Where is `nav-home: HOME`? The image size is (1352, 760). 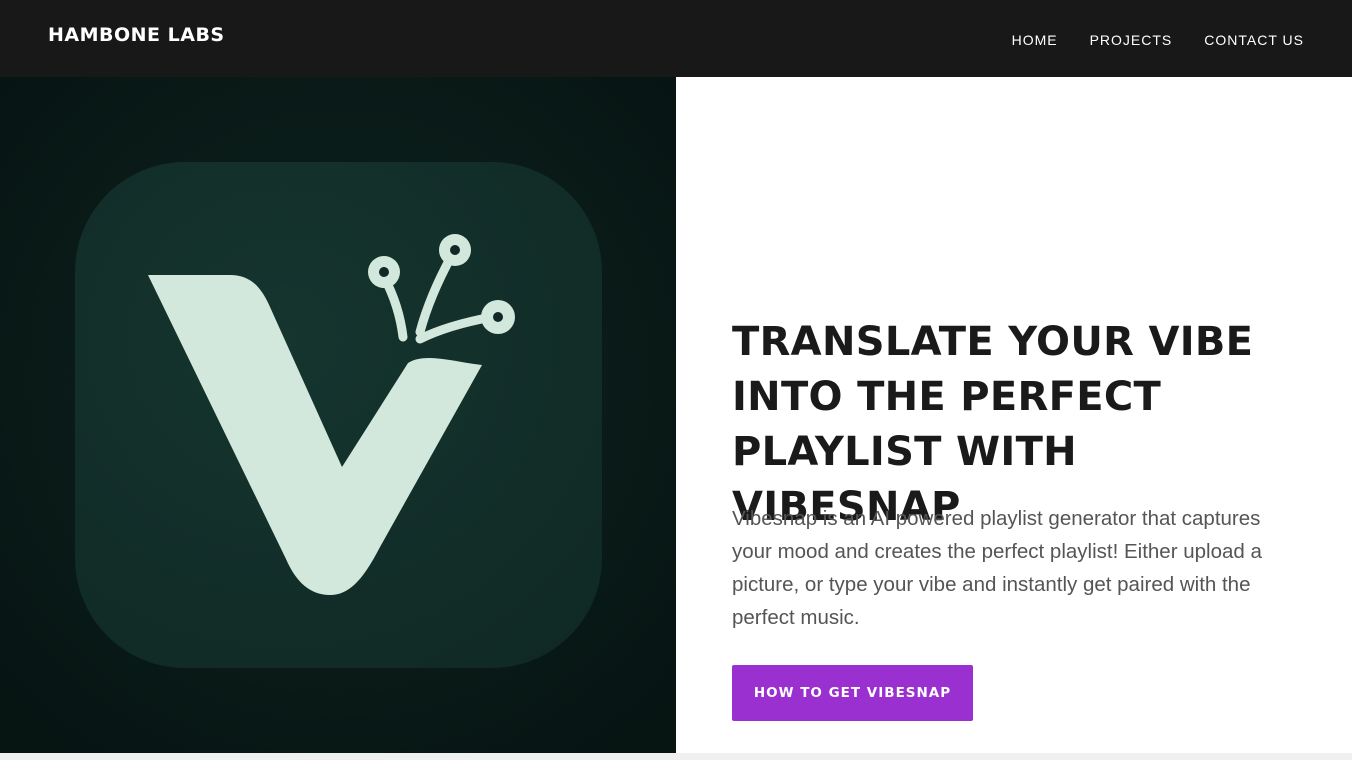 nav-home: HOME is located at coordinates (1035, 40).